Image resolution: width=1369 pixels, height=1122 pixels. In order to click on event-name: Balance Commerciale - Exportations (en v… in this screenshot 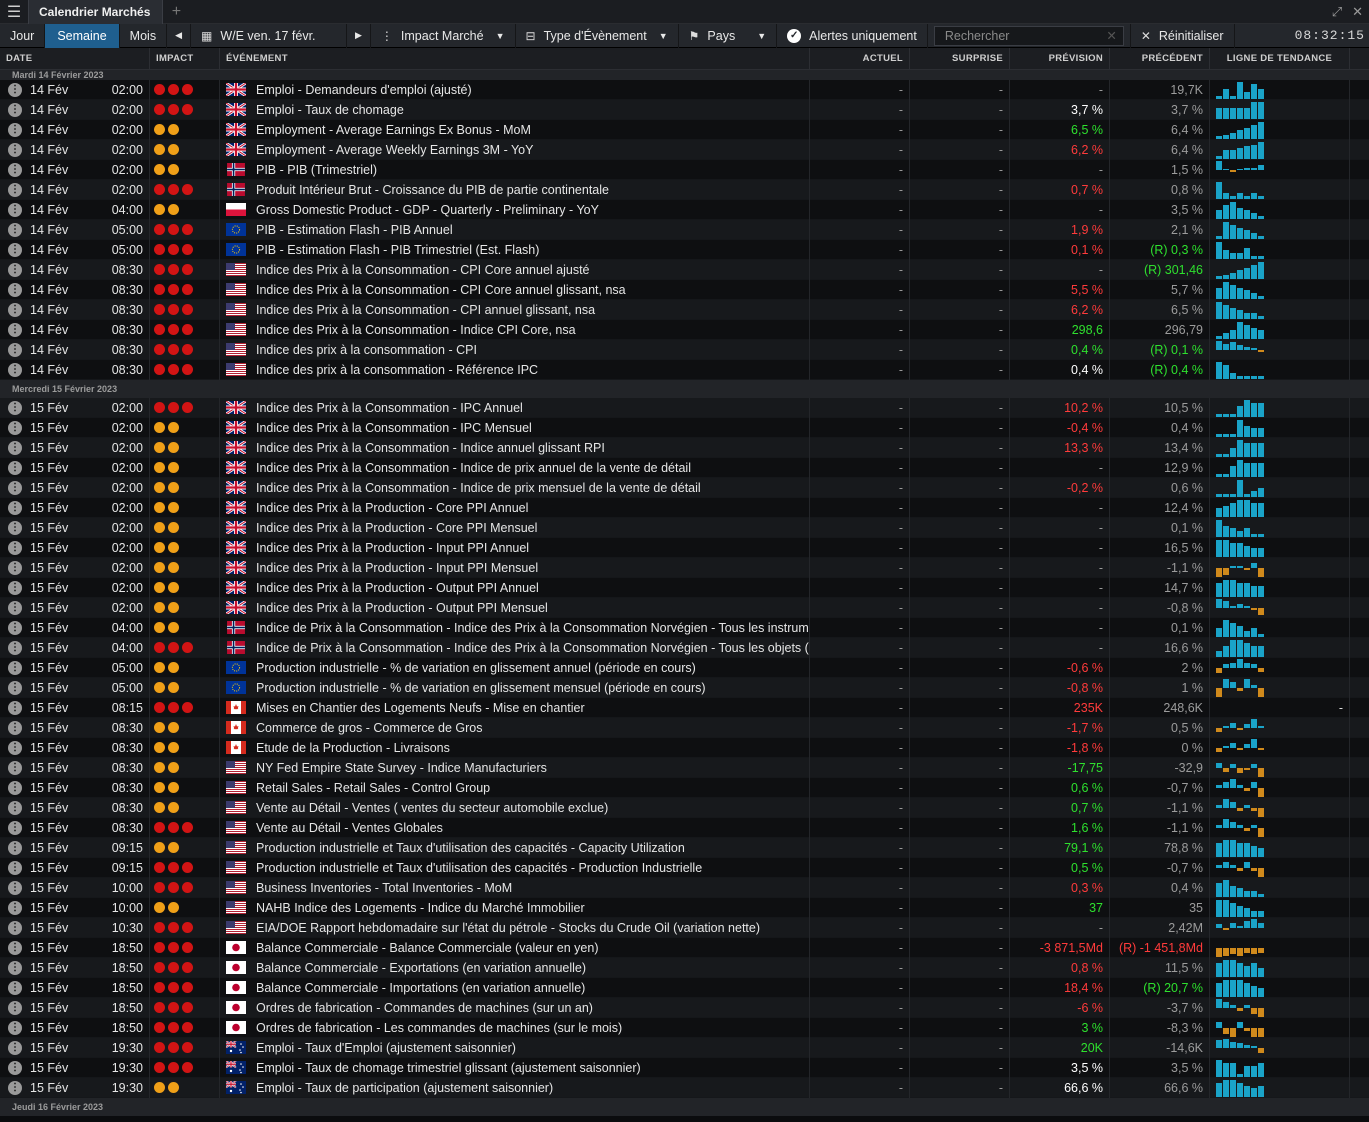, I will do `click(421, 968)`.